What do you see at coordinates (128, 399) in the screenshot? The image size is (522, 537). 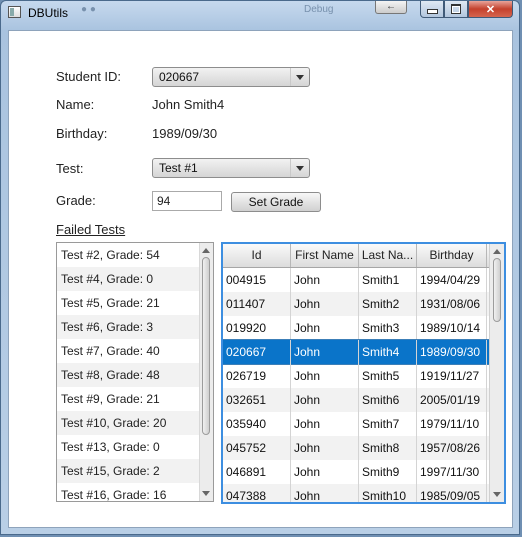 I see `list-item: Test #9, Grade: 21` at bounding box center [128, 399].